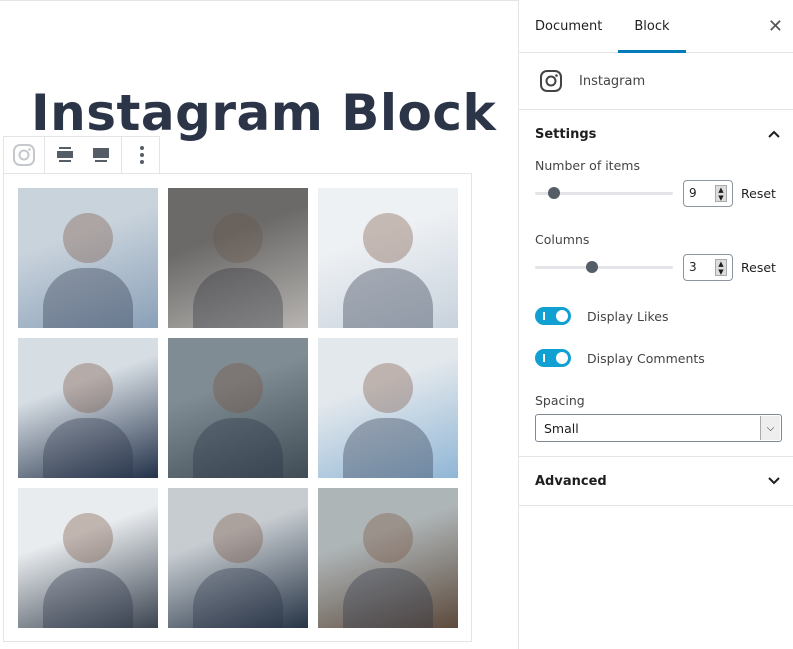 Image resolution: width=793 pixels, height=649 pixels. Describe the element at coordinates (775, 26) in the screenshot. I see `close-icon: ✕` at that location.